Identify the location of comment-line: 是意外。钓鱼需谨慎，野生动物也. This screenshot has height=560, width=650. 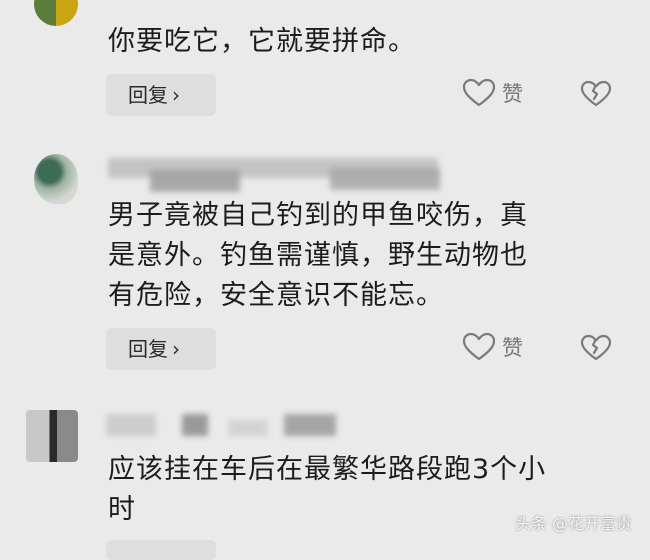
(318, 255).